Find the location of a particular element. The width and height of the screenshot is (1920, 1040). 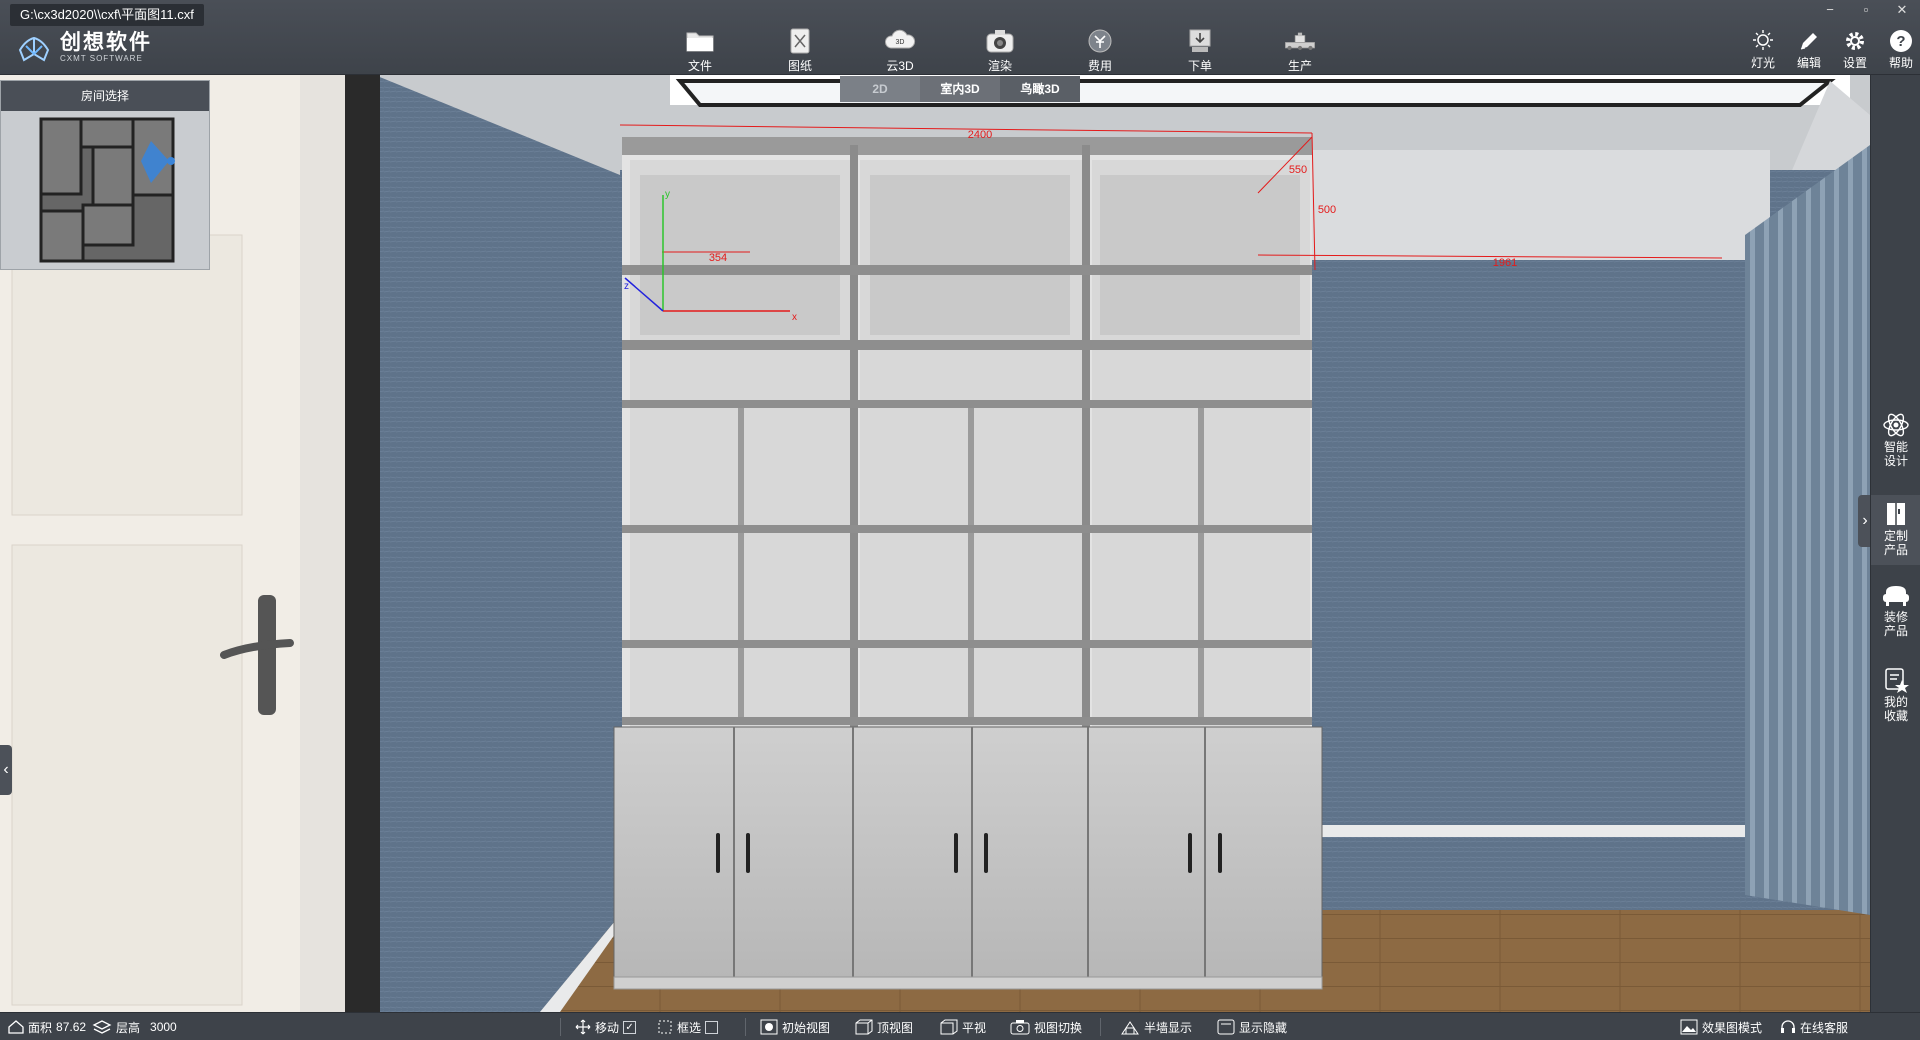

brand-name-cn: 创想软件 is located at coordinates (106, 42).